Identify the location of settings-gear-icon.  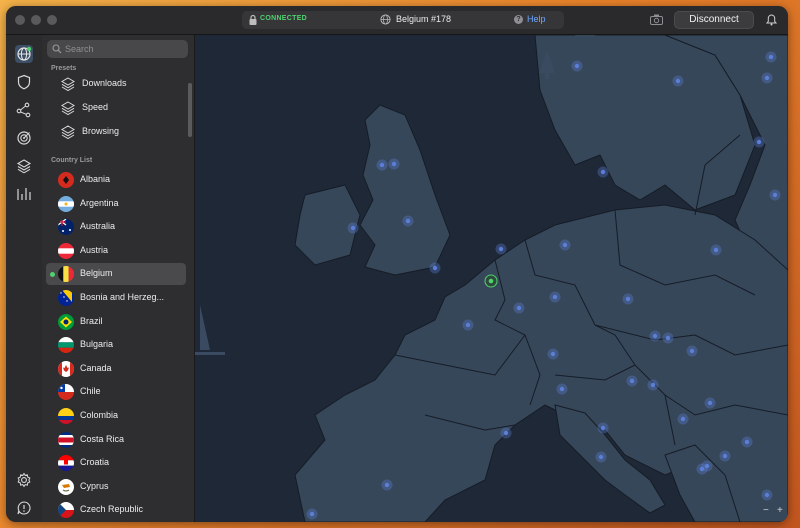
(24, 480).